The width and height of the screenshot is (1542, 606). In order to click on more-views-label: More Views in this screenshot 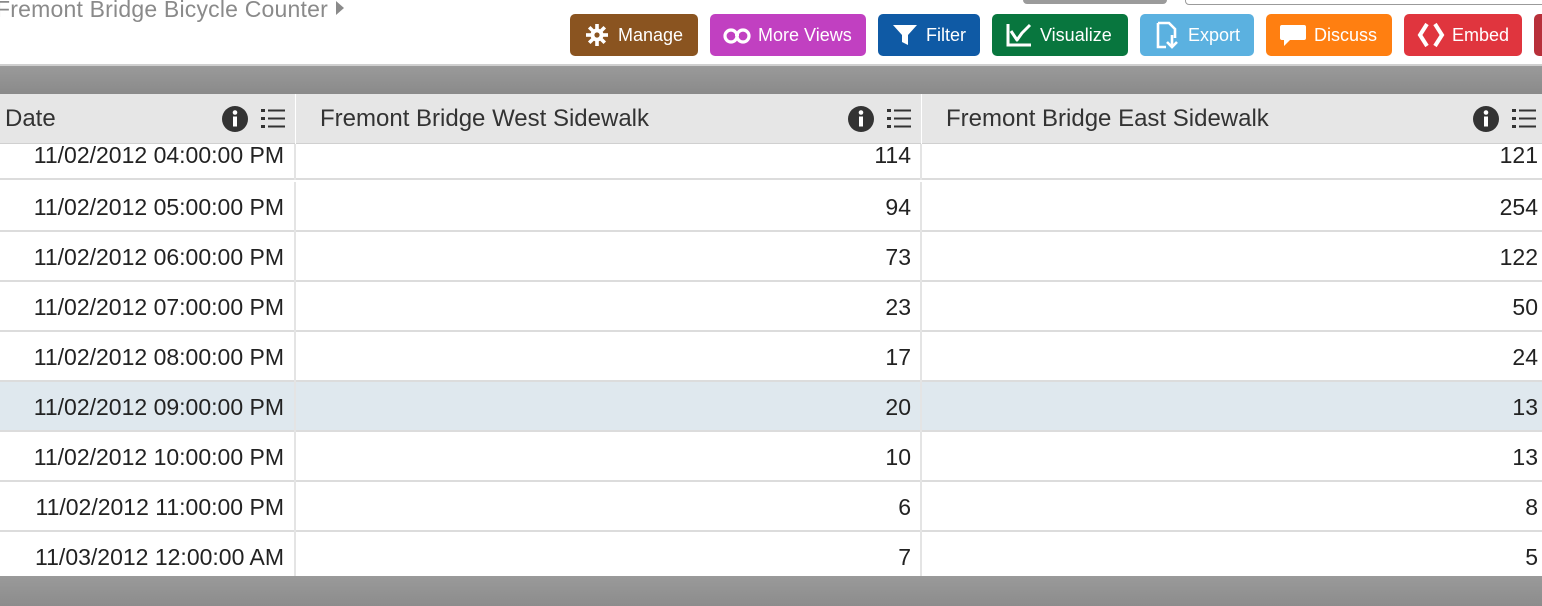, I will do `click(805, 34)`.